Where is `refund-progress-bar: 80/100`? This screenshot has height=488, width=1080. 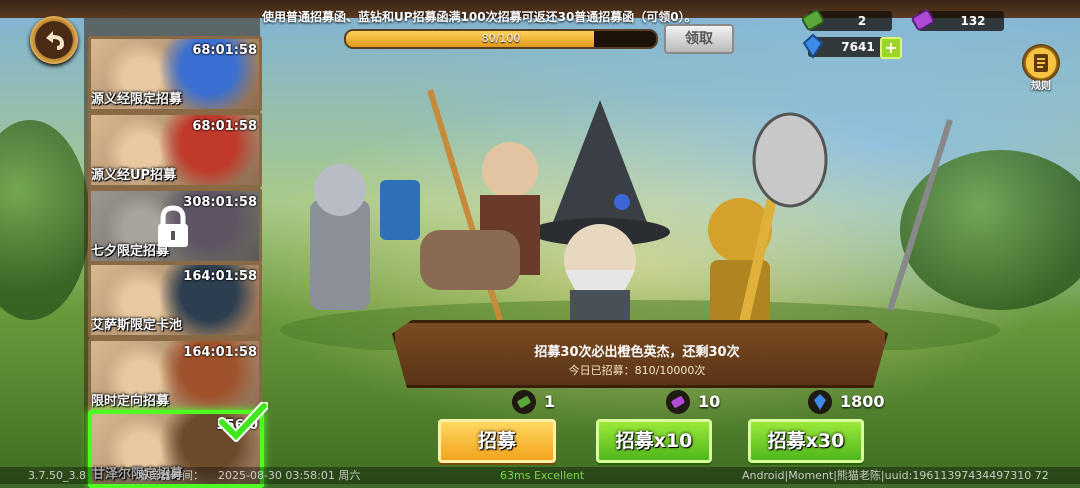 refund-progress-bar: 80/100 is located at coordinates (501, 39).